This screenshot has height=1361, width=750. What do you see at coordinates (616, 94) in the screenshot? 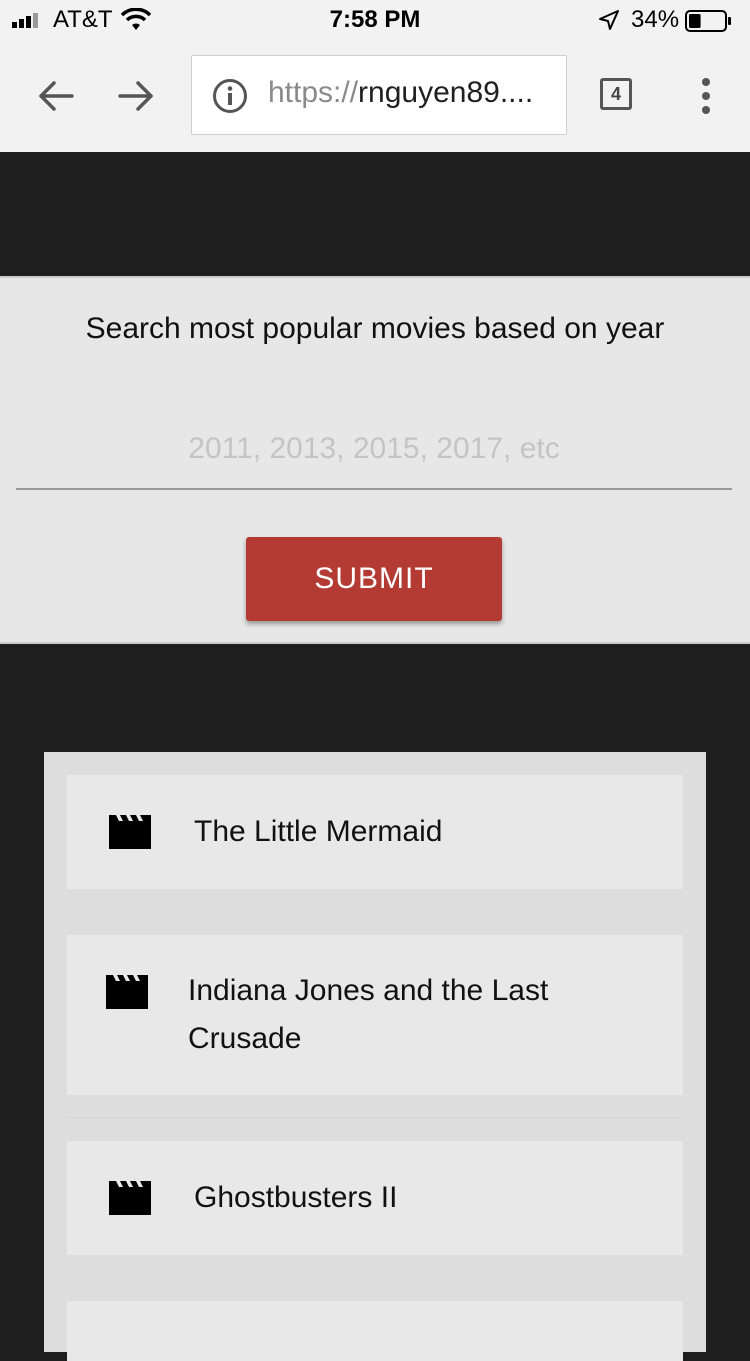
I see `tab-switcher-button: 4` at bounding box center [616, 94].